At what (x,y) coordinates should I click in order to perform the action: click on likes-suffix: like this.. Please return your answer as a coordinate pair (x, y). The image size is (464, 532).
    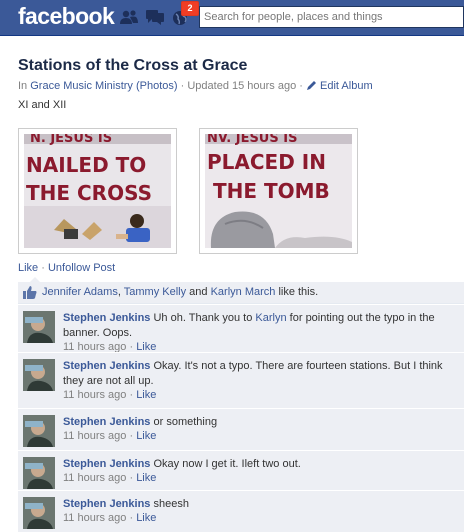
    Looking at the image, I should click on (298, 292).